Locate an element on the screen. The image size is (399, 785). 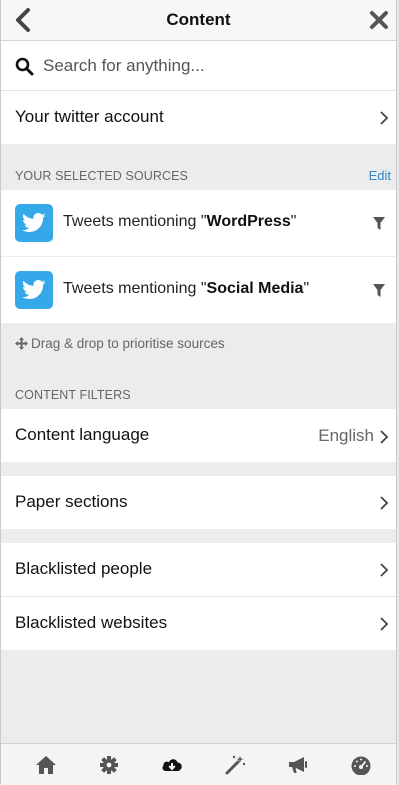
megaphone-icon is located at coordinates (298, 765).